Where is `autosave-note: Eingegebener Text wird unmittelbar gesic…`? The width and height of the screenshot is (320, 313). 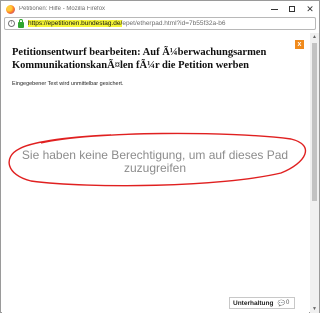
autosave-note: Eingegebener Text wird unmittelbar gesic… is located at coordinates (68, 84).